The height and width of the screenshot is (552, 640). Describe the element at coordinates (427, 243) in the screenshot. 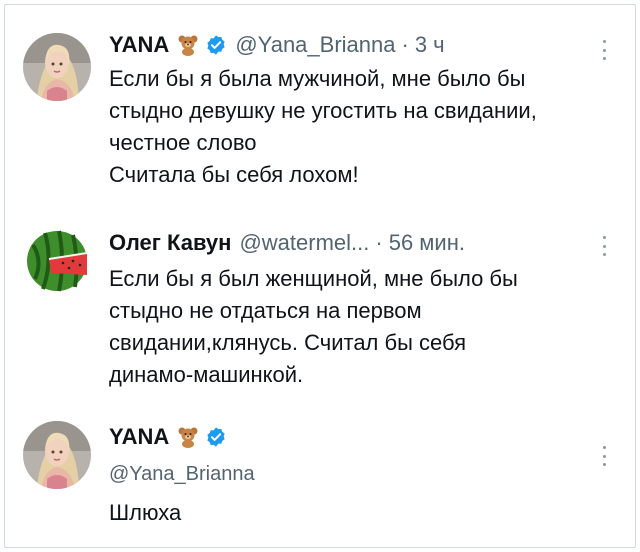

I see `post-time: 56 мин.` at that location.